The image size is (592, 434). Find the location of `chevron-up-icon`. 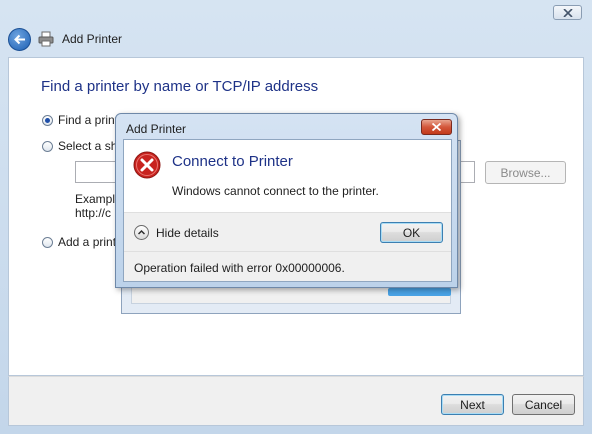

chevron-up-icon is located at coordinates (141, 232).